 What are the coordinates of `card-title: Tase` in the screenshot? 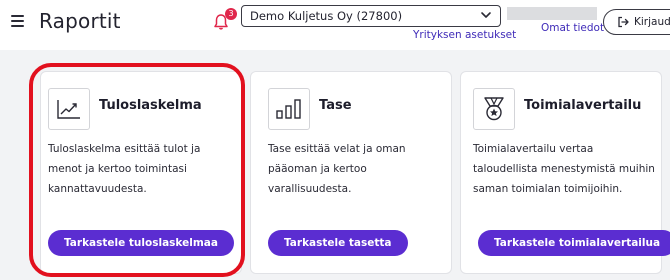 It's located at (335, 105).